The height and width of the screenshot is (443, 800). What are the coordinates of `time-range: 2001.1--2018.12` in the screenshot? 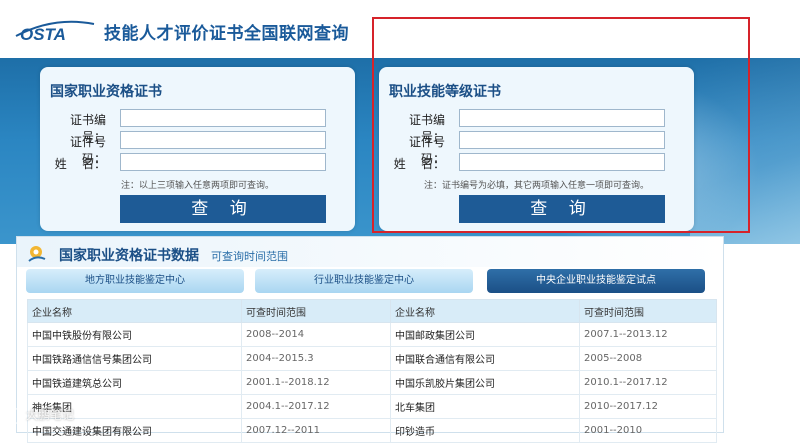 It's located at (316, 382).